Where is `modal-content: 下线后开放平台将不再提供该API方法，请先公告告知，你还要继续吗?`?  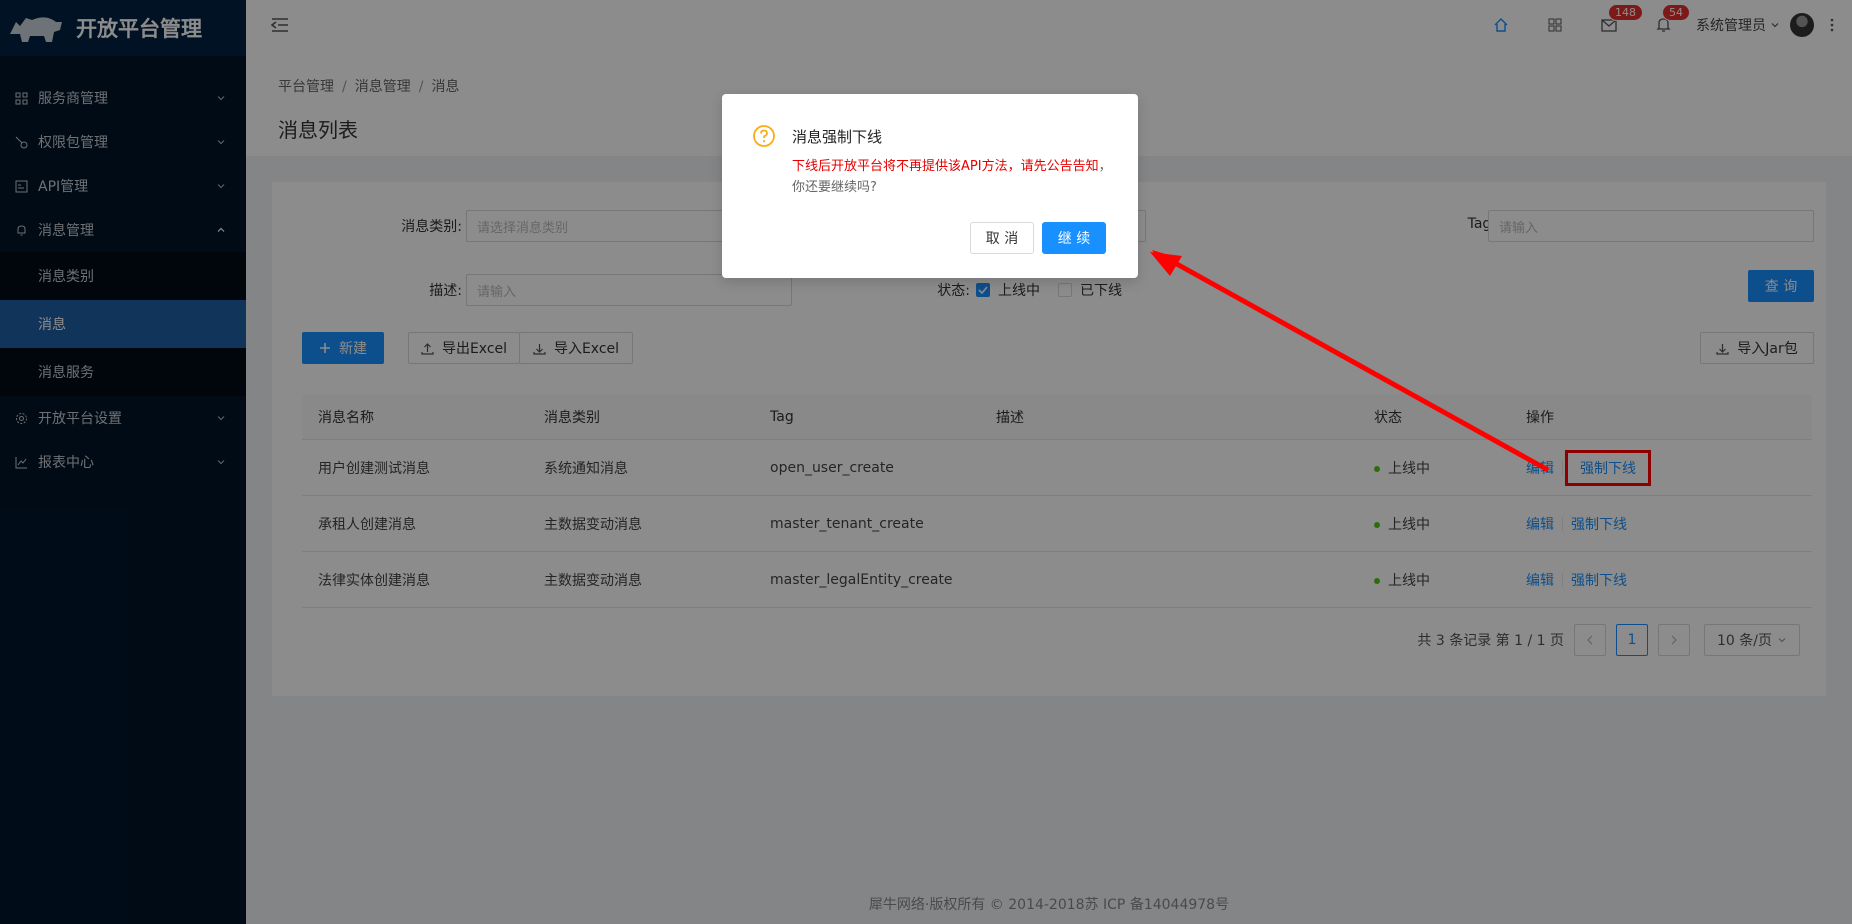
modal-content: 下线后开放平台将不再提供该API方法，请先公告告知，你还要继续吗? is located at coordinates (952, 177).